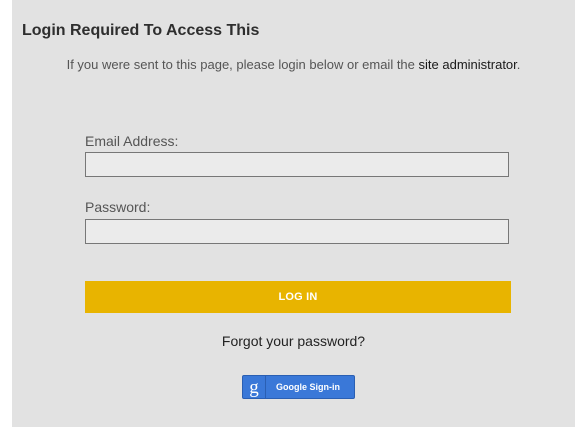  I want to click on google-signin-label: Google Sign-in, so click(308, 387).